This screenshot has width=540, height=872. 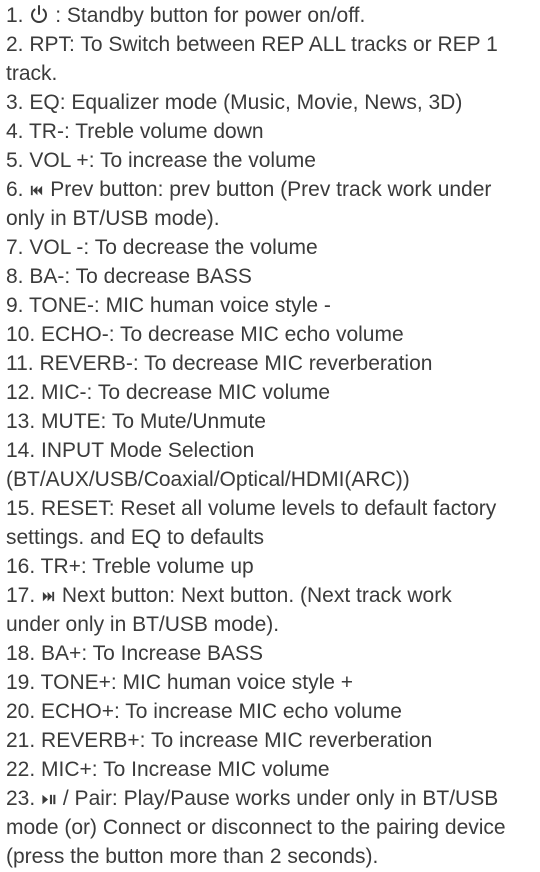 I want to click on previous-track-icon, so click(x=36, y=190).